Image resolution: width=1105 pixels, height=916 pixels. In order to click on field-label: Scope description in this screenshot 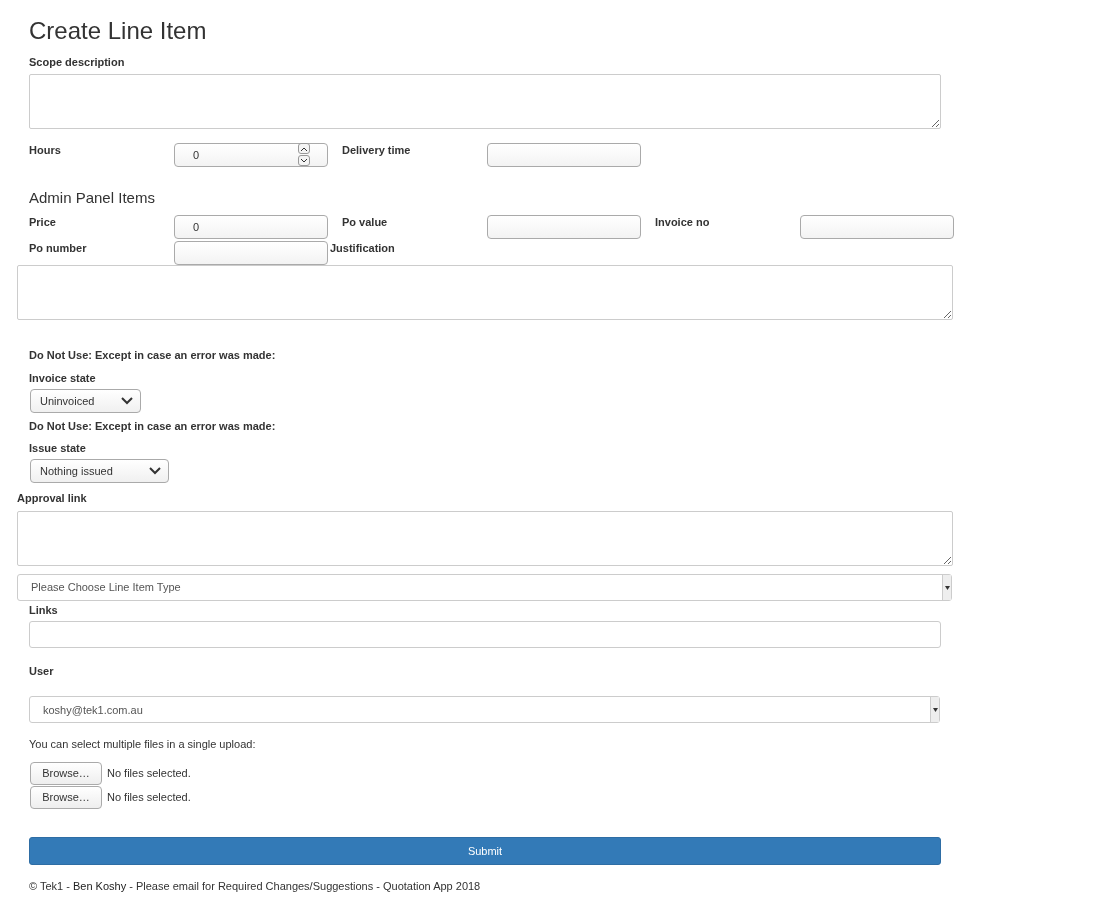, I will do `click(77, 62)`.